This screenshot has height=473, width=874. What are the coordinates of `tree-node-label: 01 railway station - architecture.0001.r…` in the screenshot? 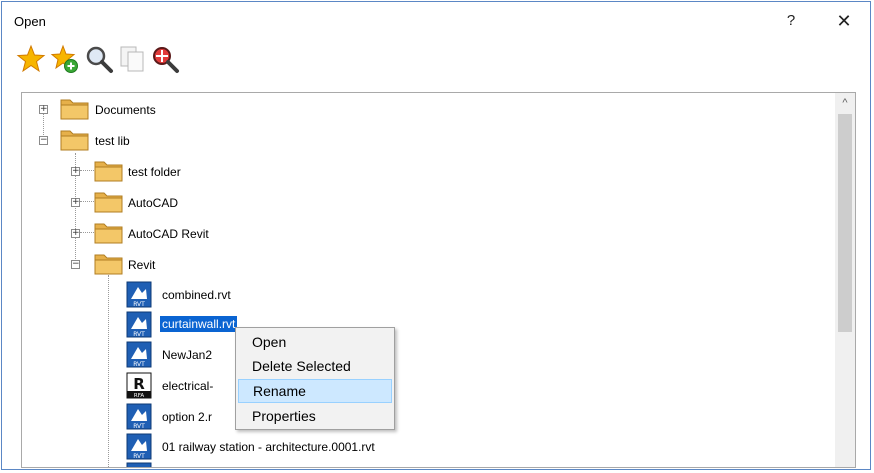 It's located at (268, 447).